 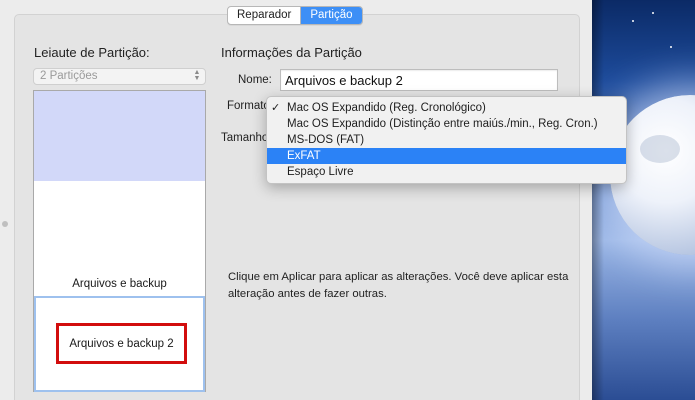 I want to click on desktop-wallpaper, so click(x=643, y=200).